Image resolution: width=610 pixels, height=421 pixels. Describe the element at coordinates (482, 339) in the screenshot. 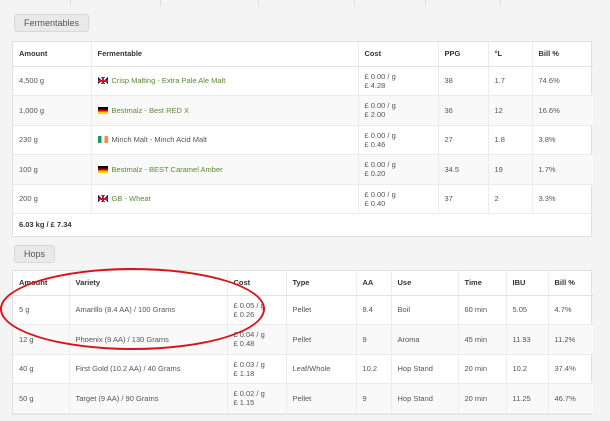

I see `time-cell: 45 min` at that location.